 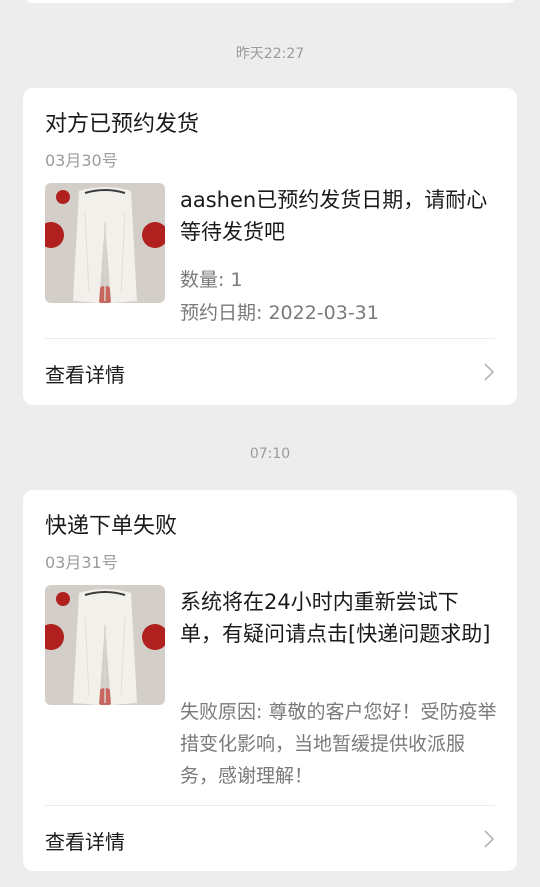 I want to click on quantity-label: 数量: 1, so click(x=211, y=280).